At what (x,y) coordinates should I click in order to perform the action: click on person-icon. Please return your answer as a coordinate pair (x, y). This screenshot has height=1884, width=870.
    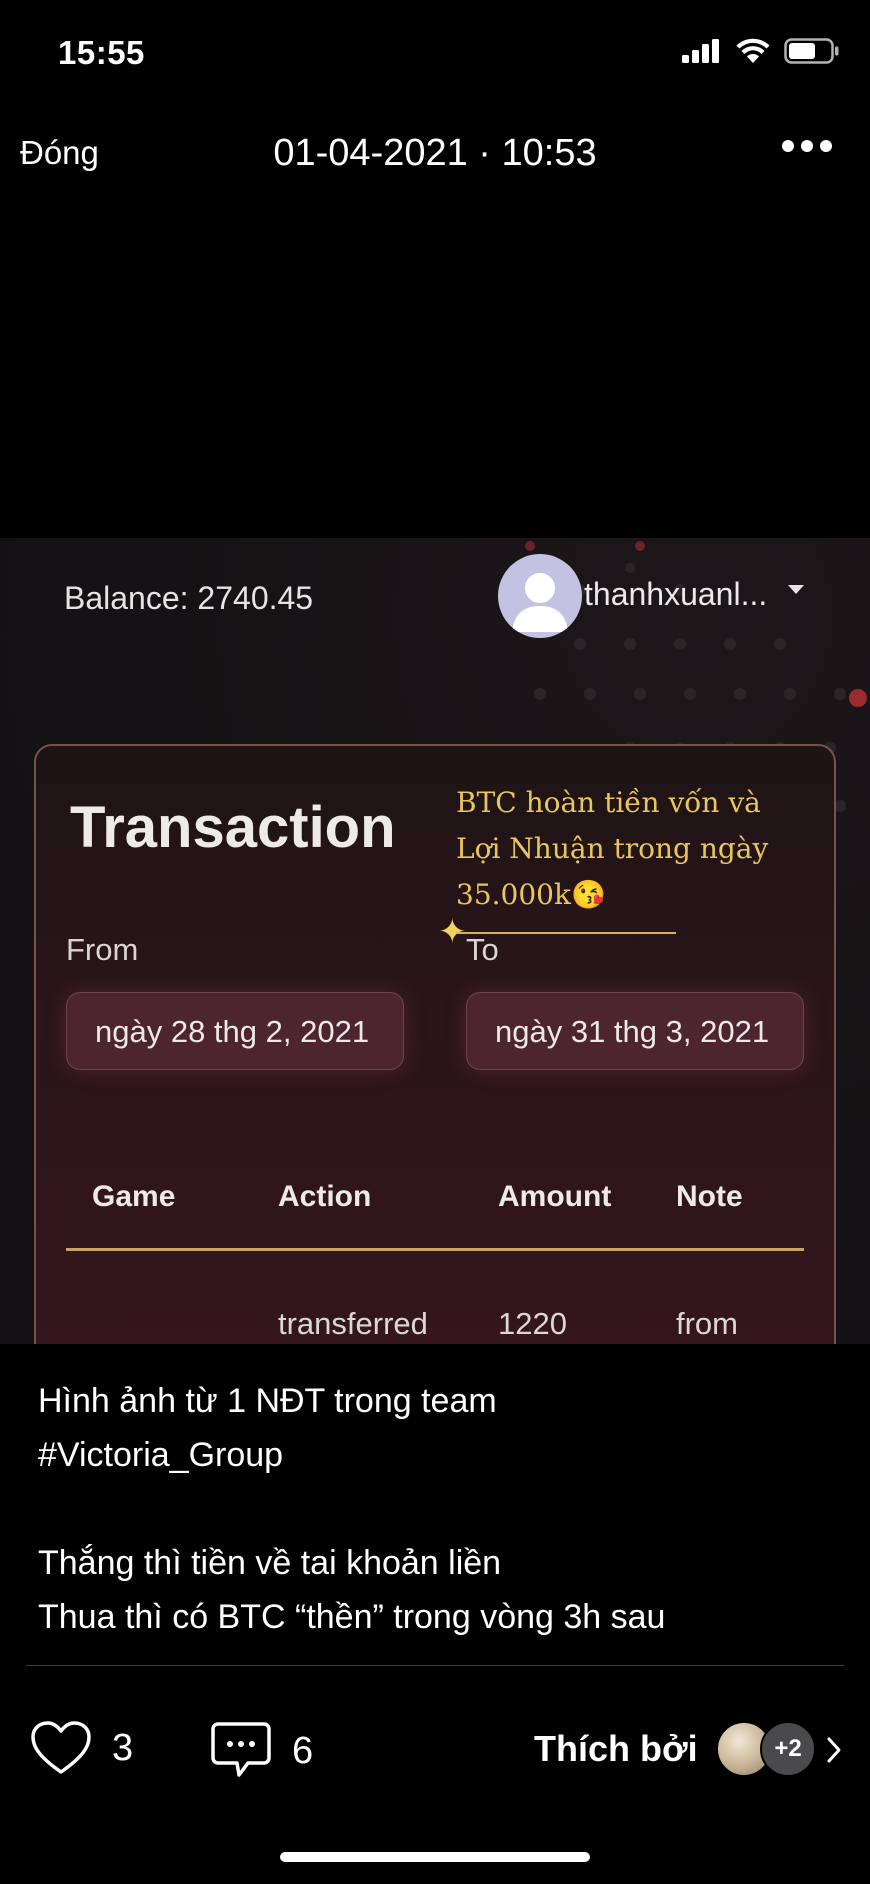
    Looking at the image, I should click on (540, 602).